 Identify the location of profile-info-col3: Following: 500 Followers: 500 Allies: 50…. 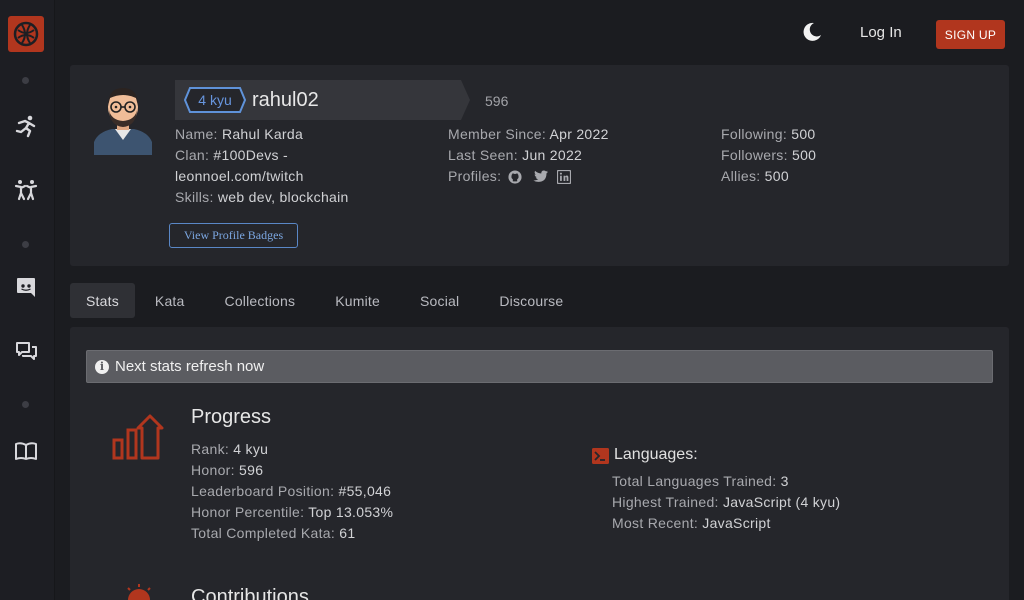
(769, 155).